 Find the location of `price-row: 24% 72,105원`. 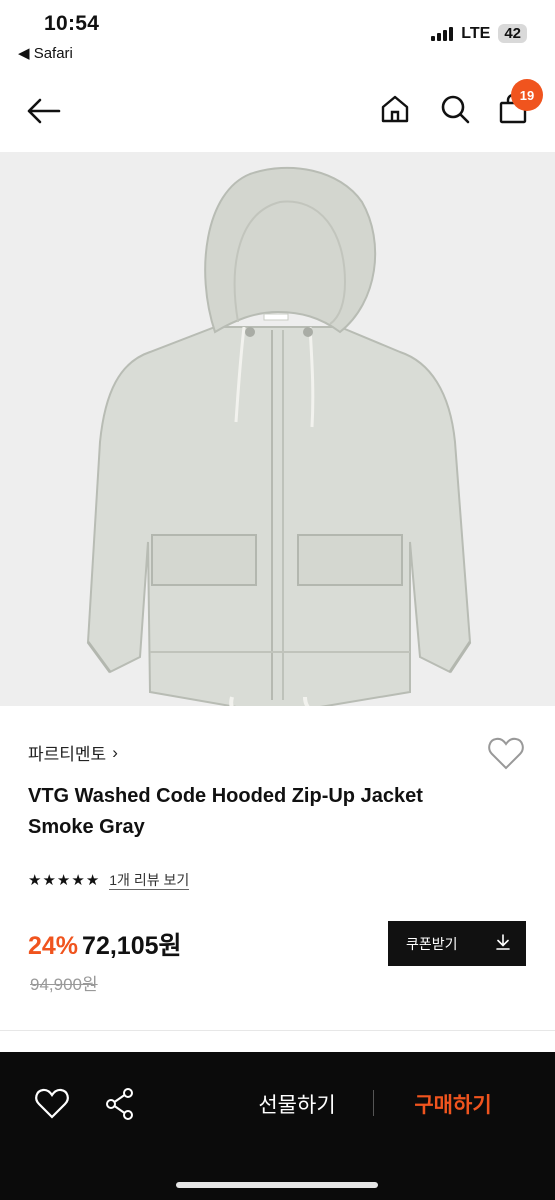

price-row: 24% 72,105원 is located at coordinates (105, 944).